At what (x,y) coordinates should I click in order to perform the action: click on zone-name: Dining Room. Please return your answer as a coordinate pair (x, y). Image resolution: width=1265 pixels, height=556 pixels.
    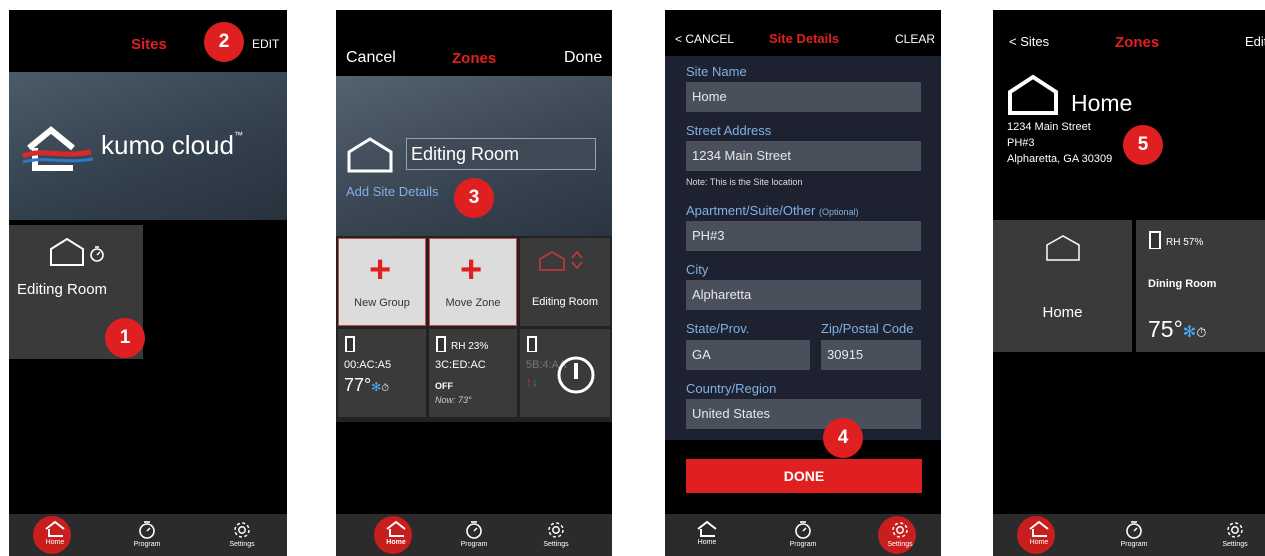
    Looking at the image, I should click on (1182, 284).